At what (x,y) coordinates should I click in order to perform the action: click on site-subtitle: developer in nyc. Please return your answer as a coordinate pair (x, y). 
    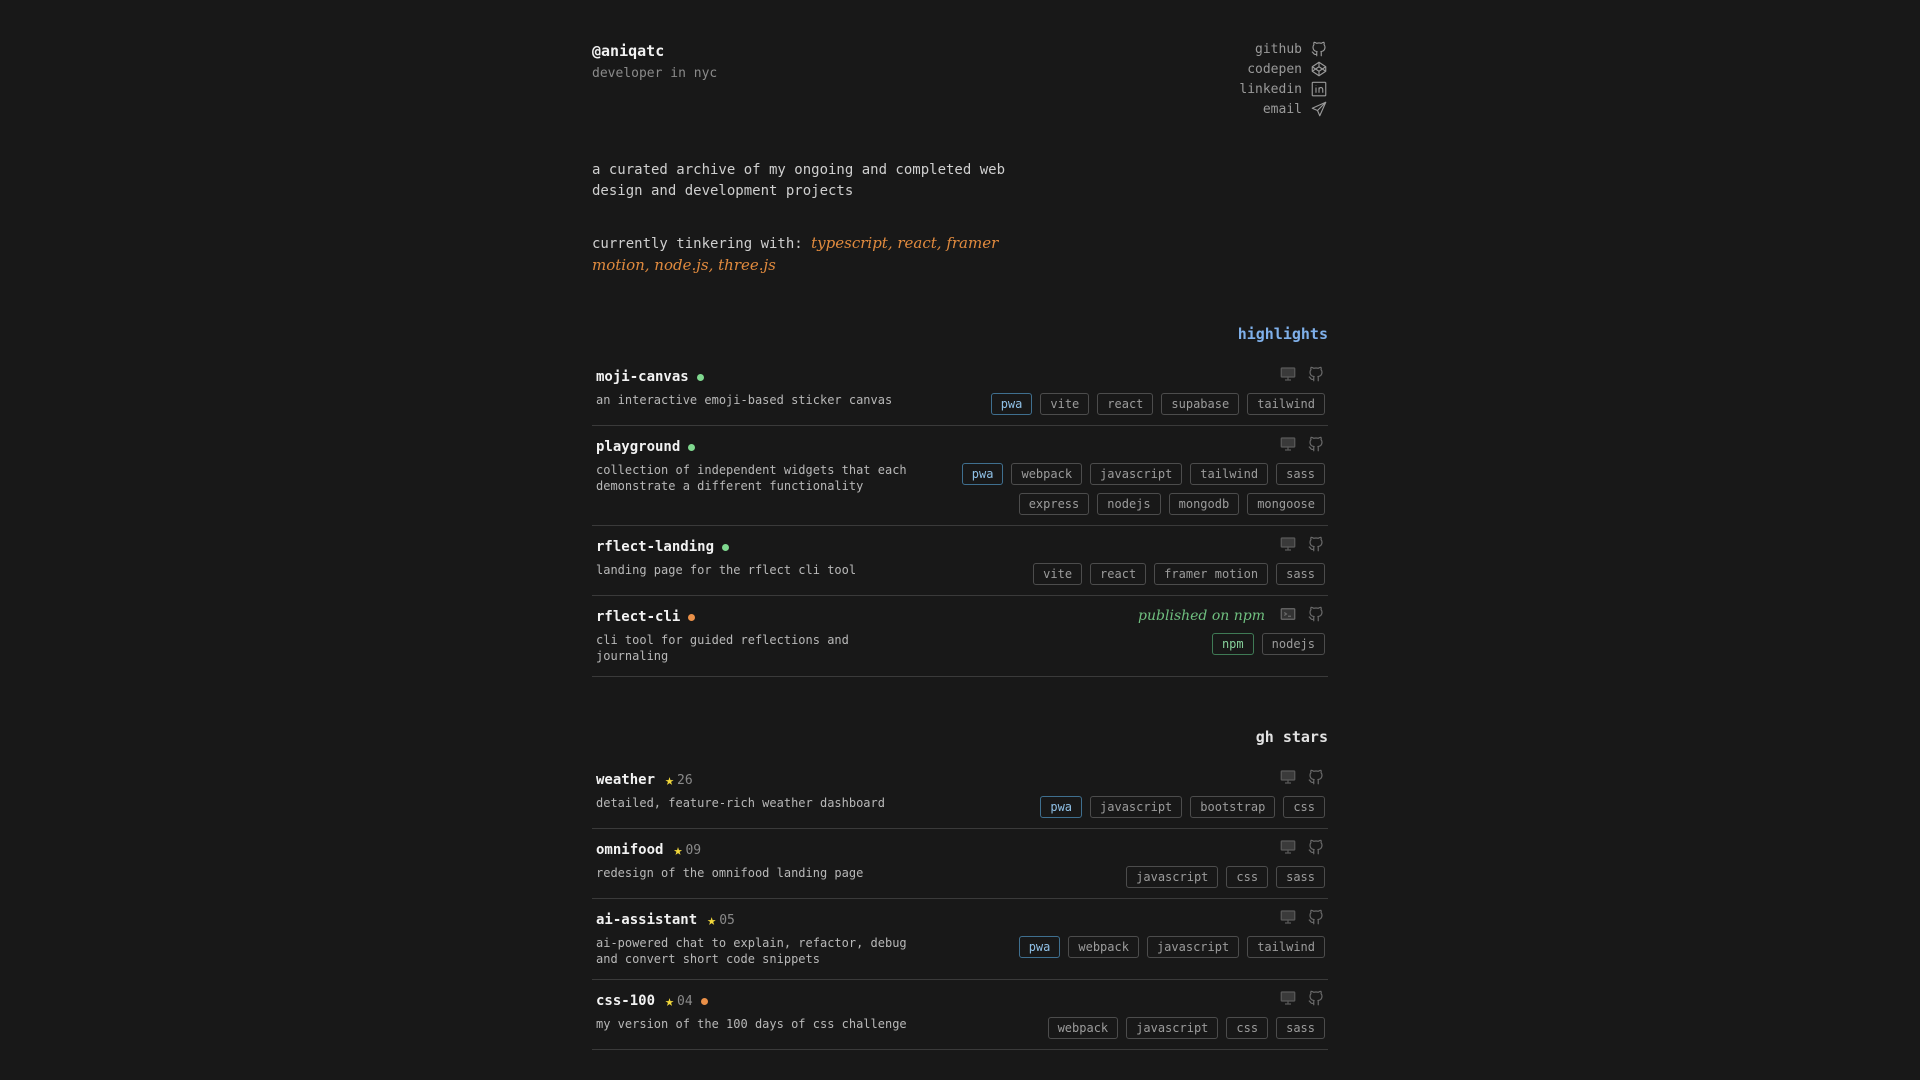
    Looking at the image, I should click on (655, 73).